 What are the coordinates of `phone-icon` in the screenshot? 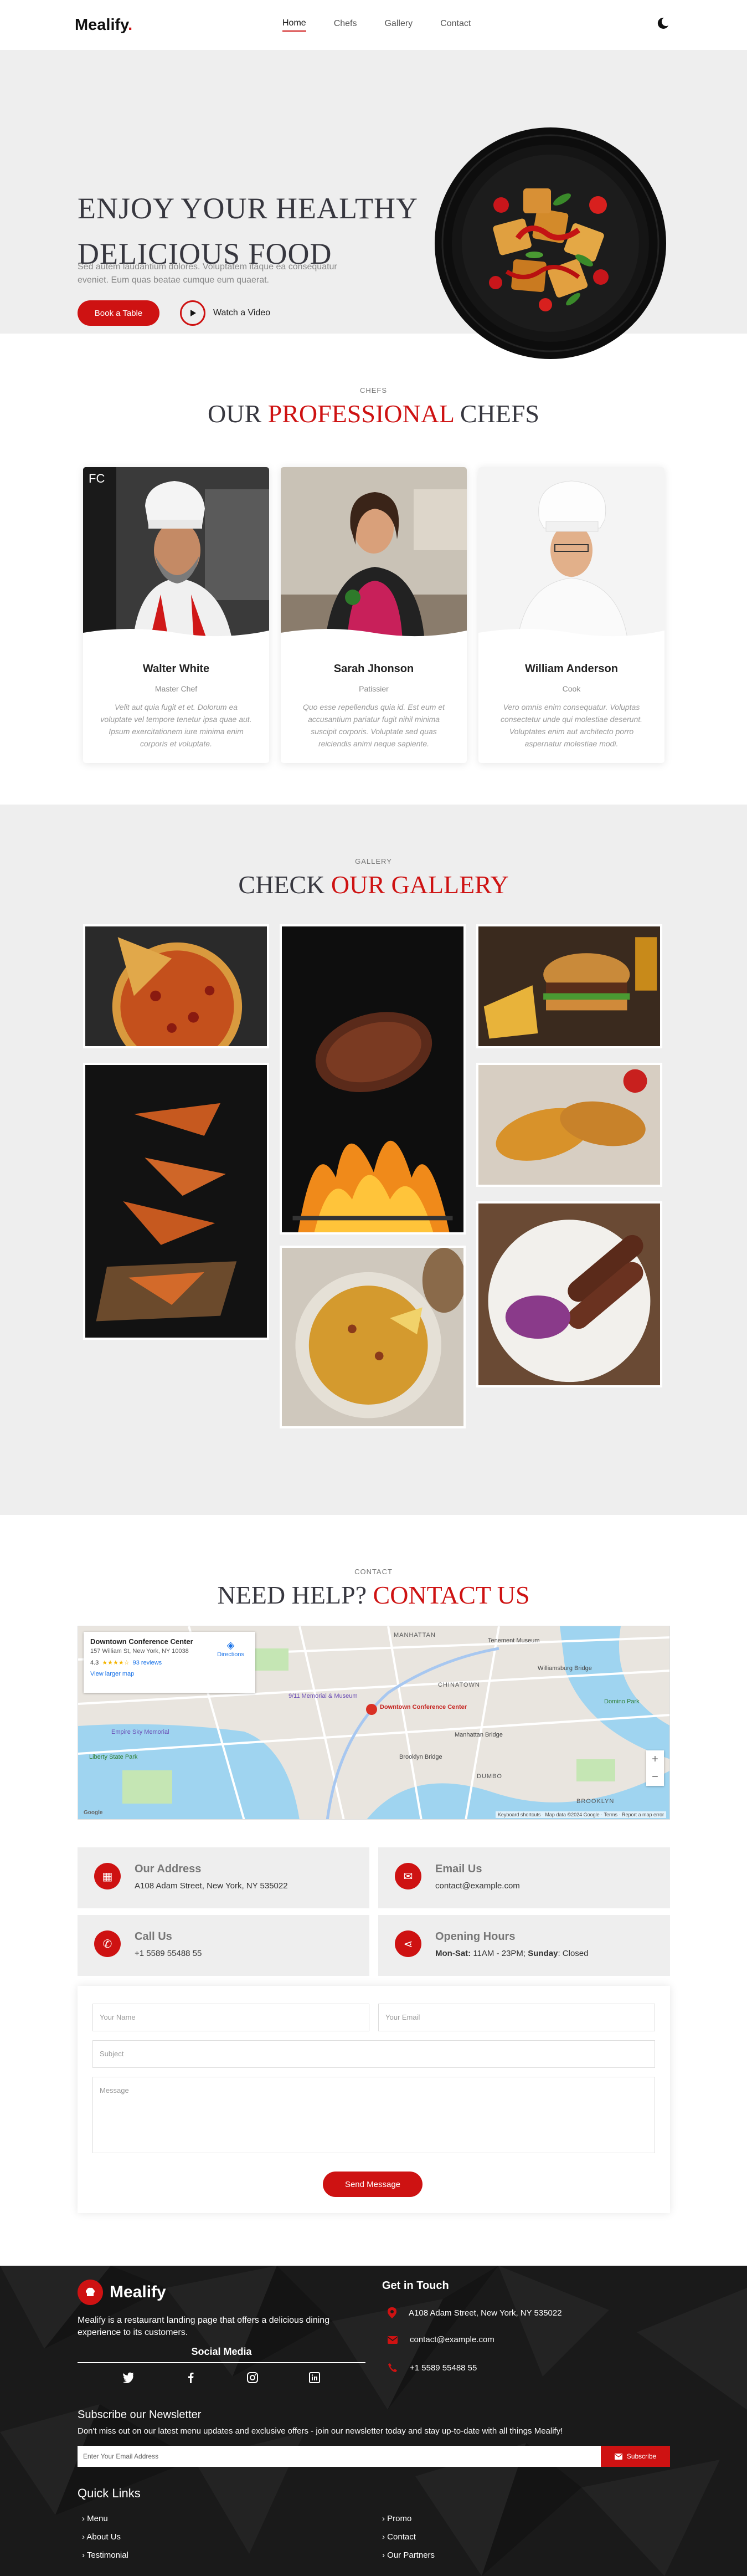 It's located at (392, 2367).